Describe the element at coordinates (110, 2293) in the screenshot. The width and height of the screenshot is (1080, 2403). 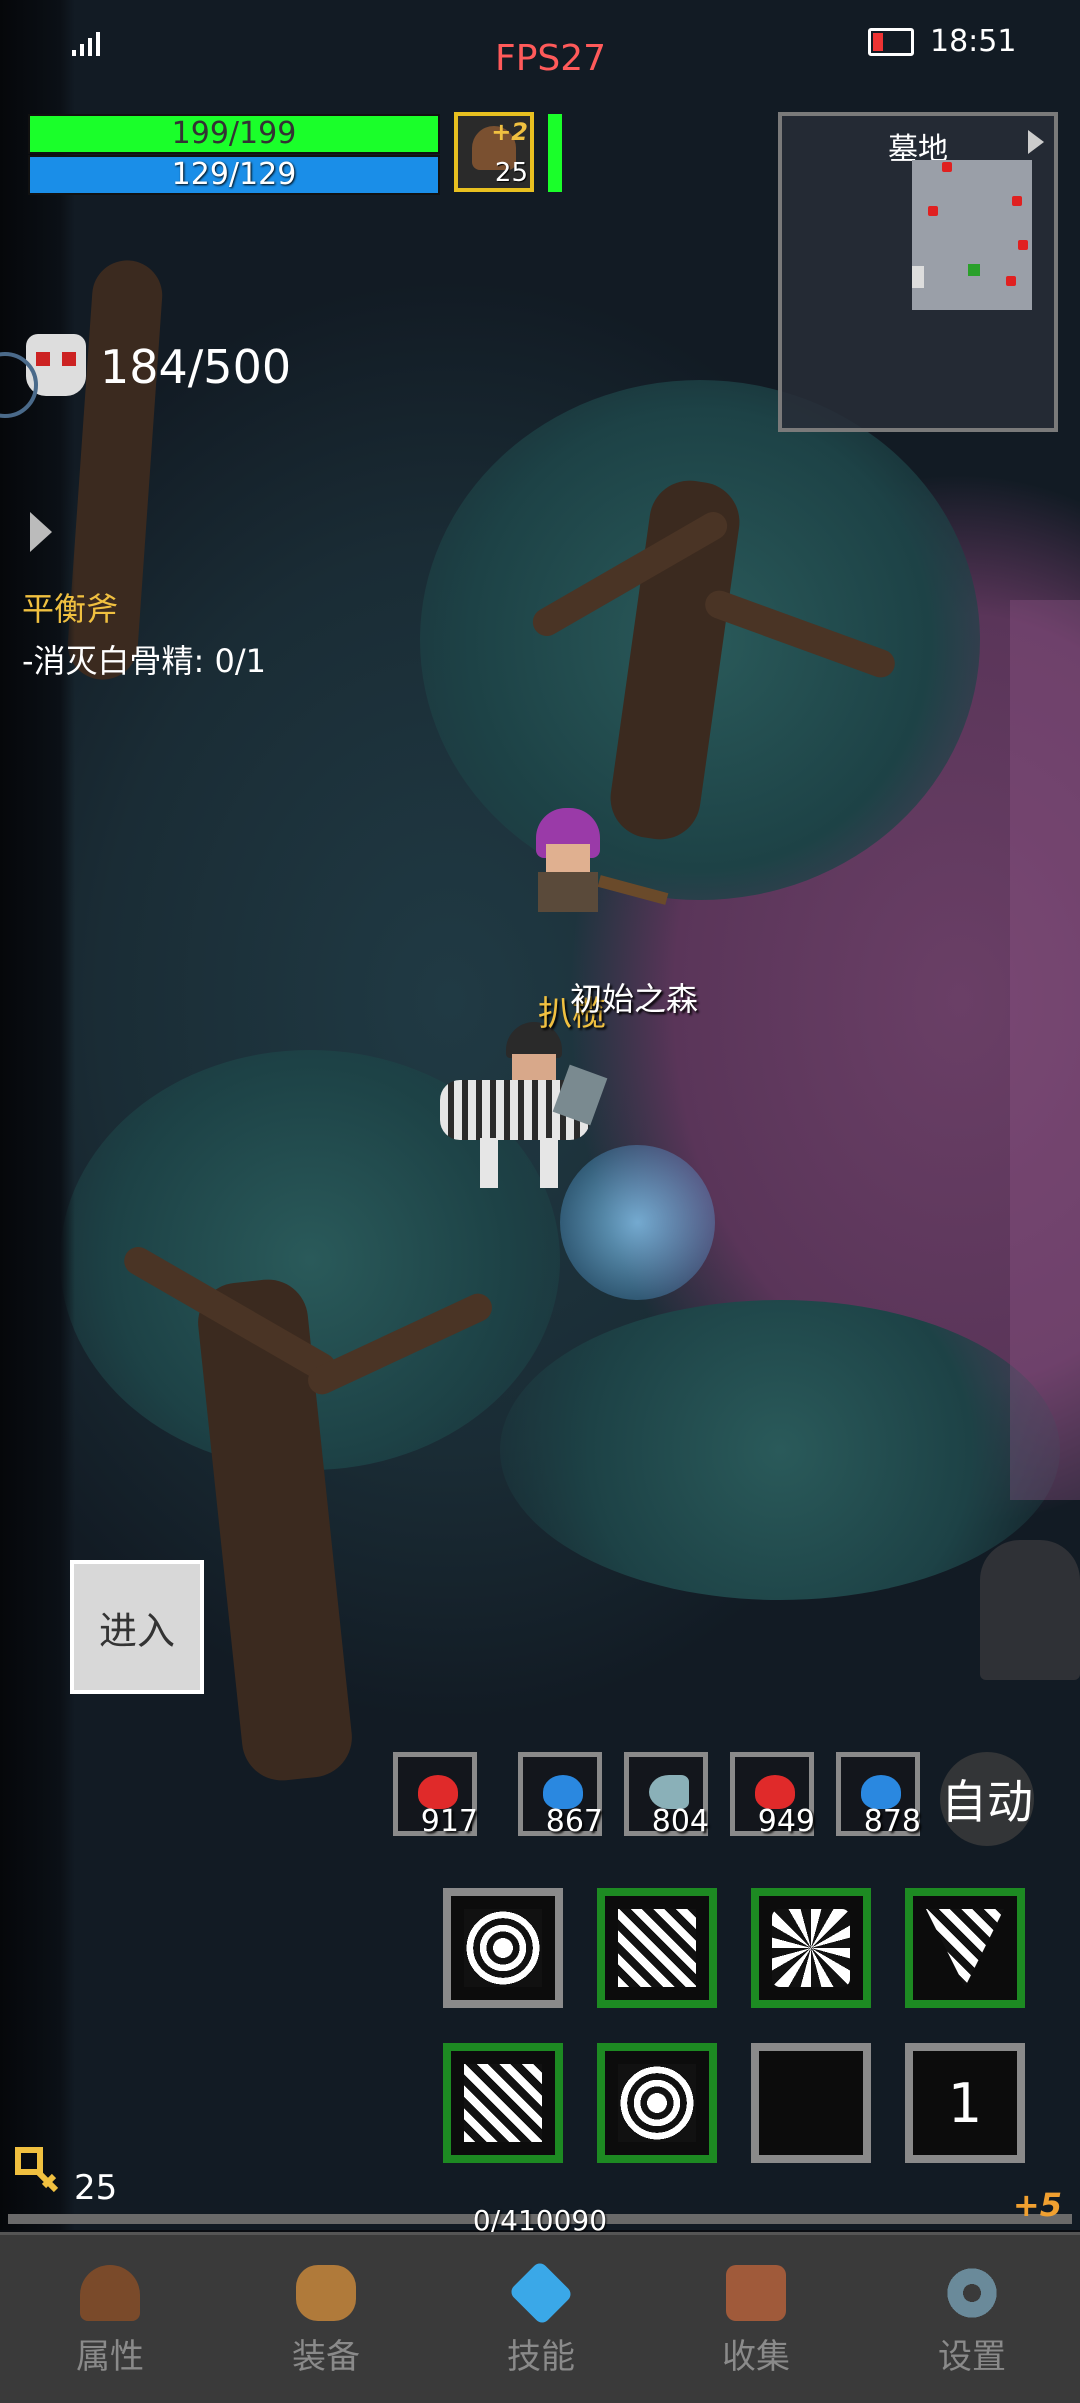
I see `helmet-icon` at that location.